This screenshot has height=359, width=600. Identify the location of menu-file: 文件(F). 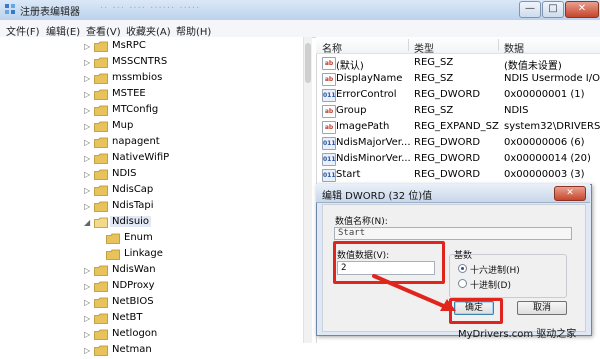
(23, 30).